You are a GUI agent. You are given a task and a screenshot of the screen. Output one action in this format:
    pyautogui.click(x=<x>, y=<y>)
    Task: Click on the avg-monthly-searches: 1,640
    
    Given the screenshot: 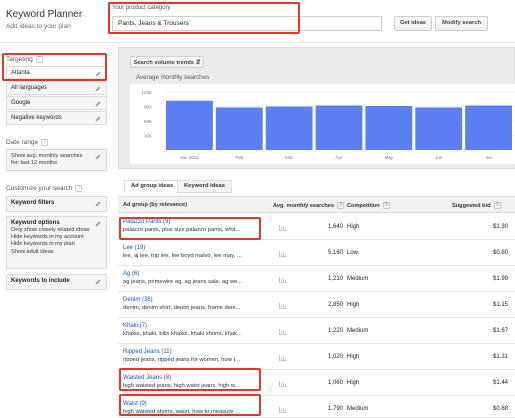 What is the action you would take?
    pyautogui.click(x=335, y=227)
    